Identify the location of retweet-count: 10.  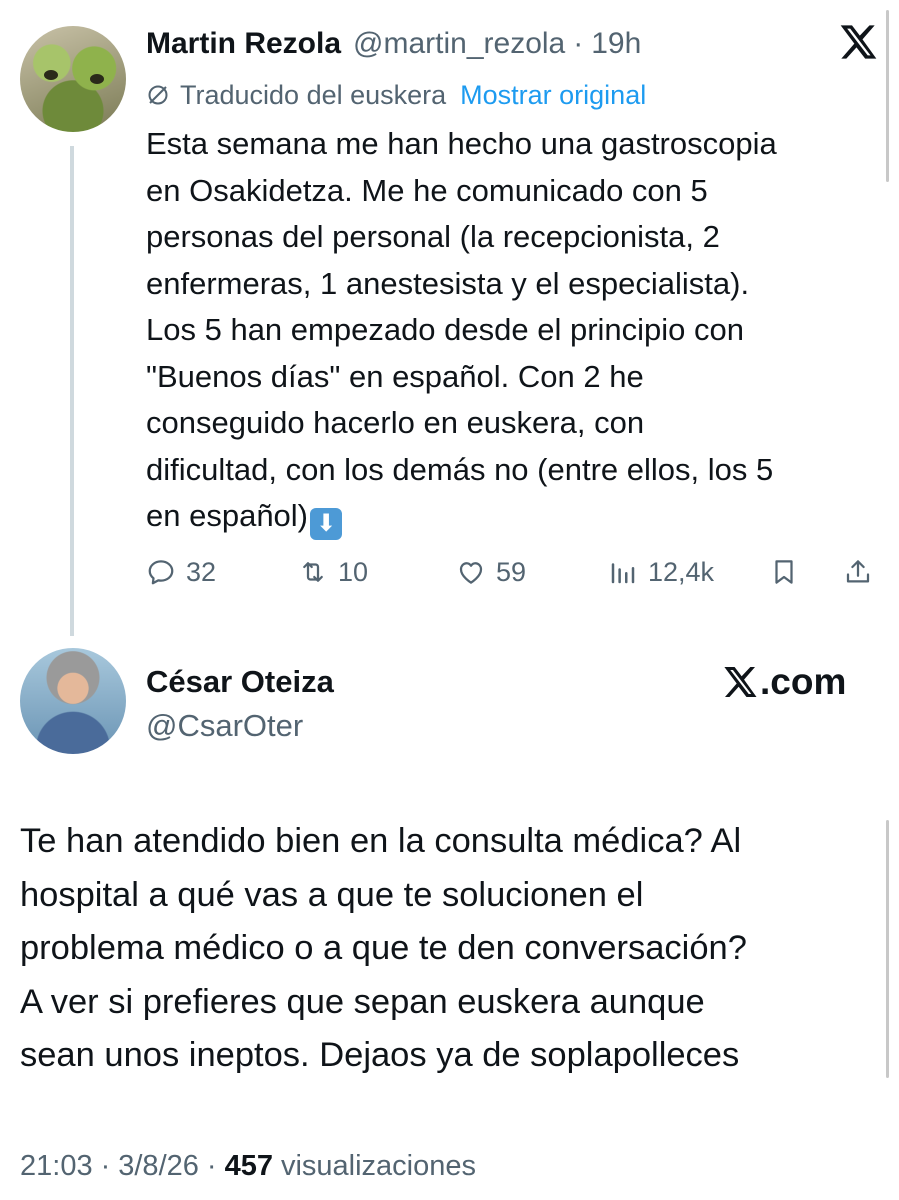
(353, 571).